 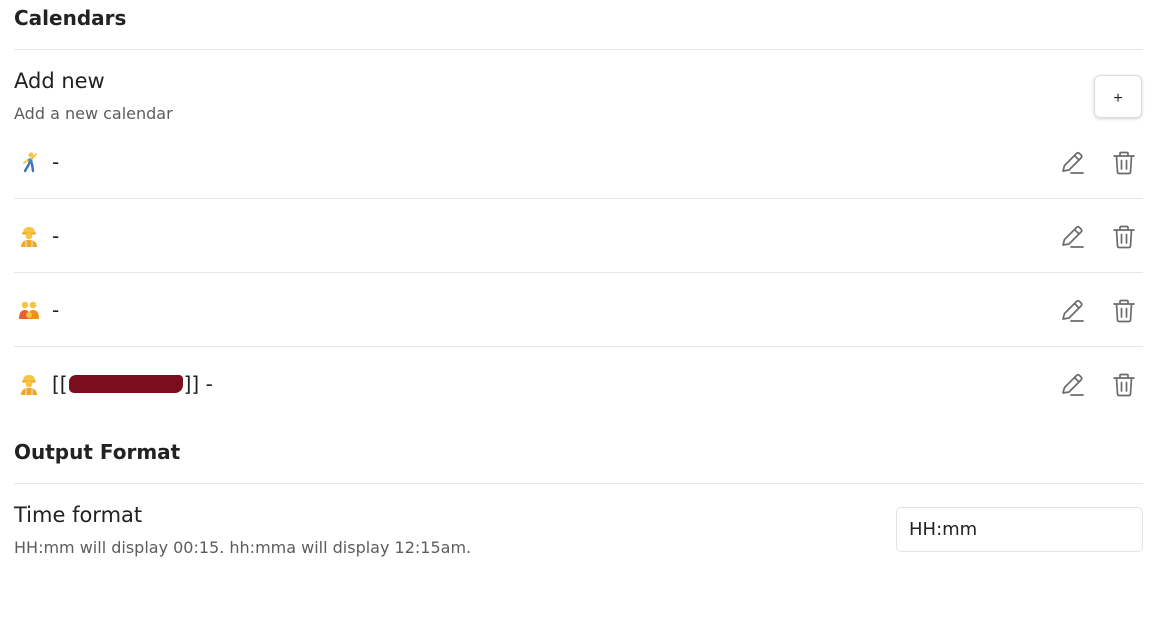 I want to click on add-new-description: Add a new calendar, so click(x=93, y=113).